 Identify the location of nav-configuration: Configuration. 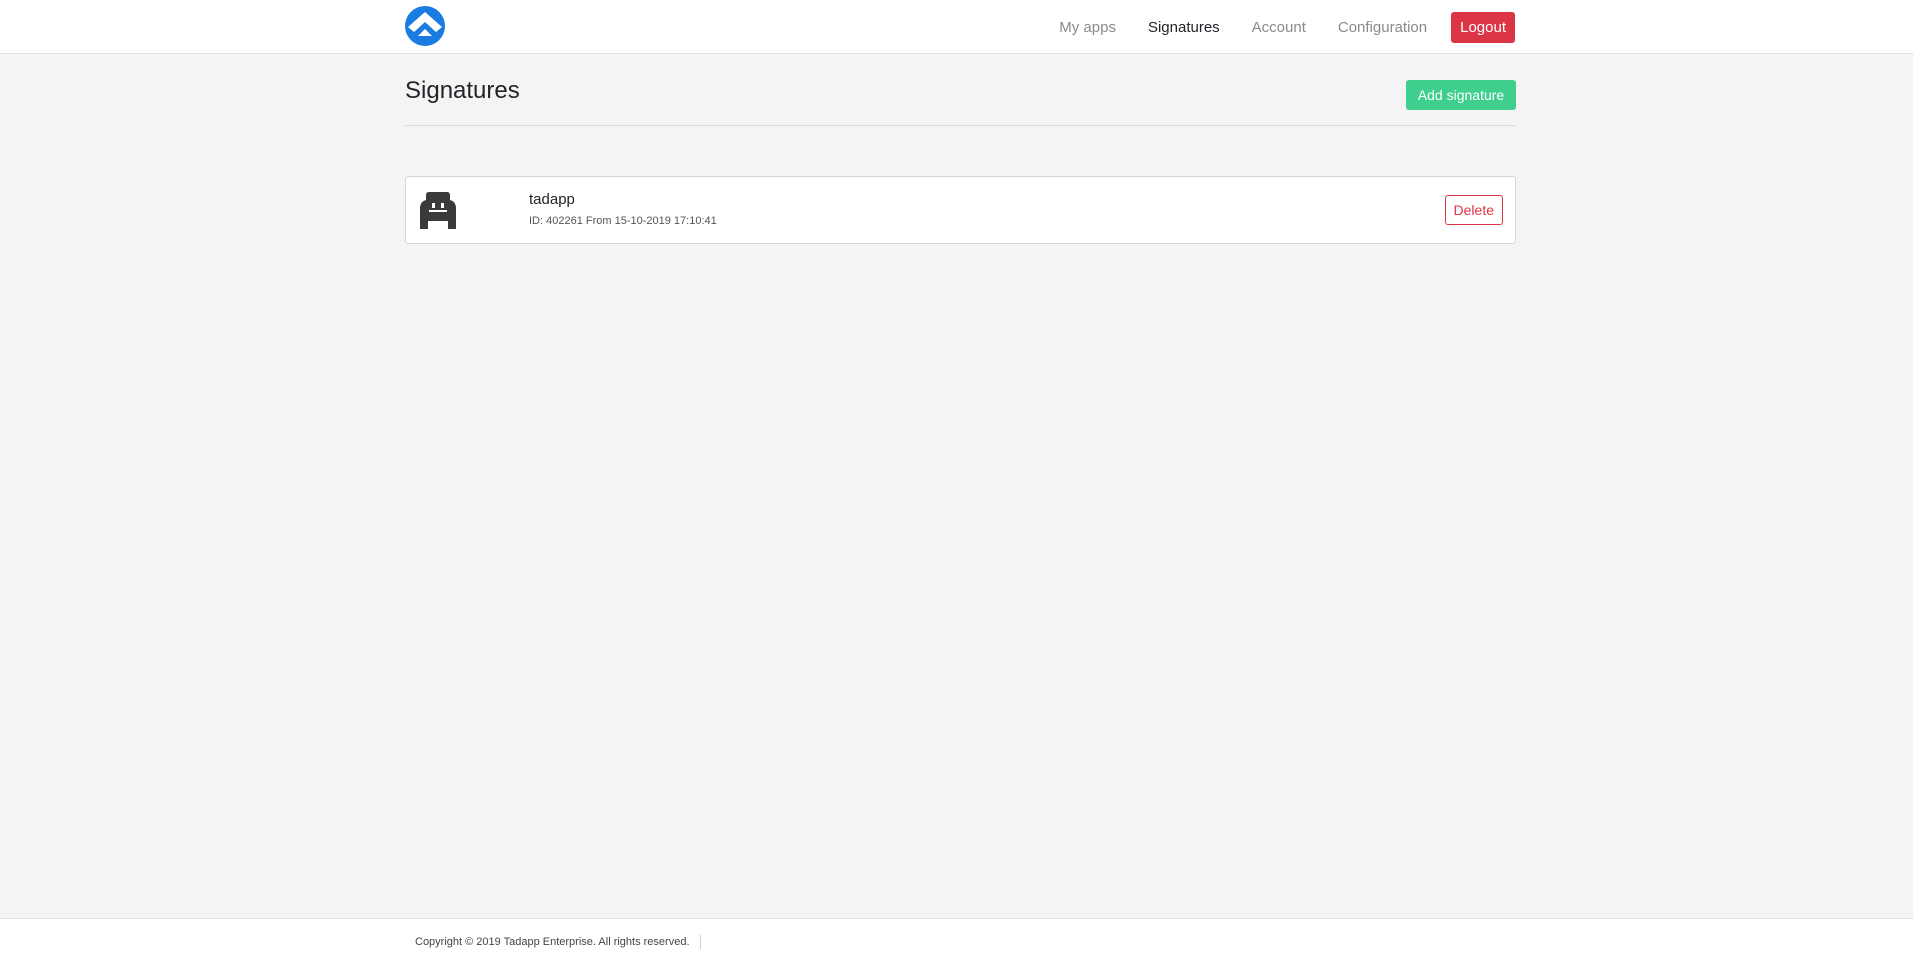
(1382, 27).